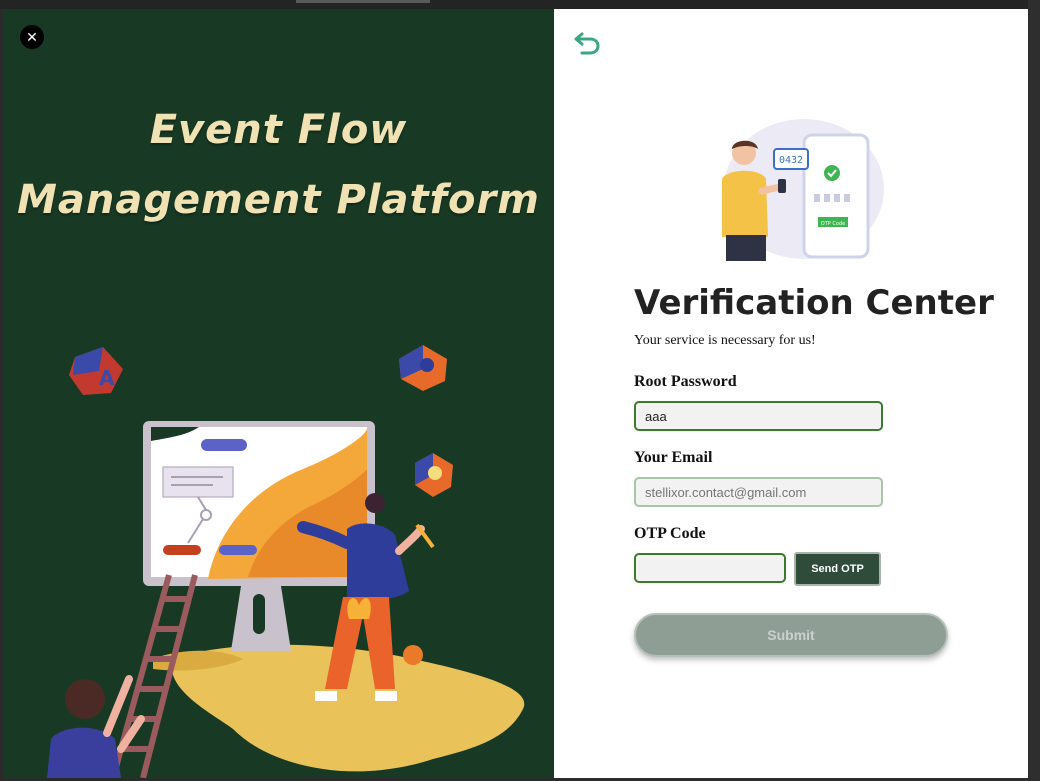  I want to click on send-otp-button: Send OTP, so click(837, 569).